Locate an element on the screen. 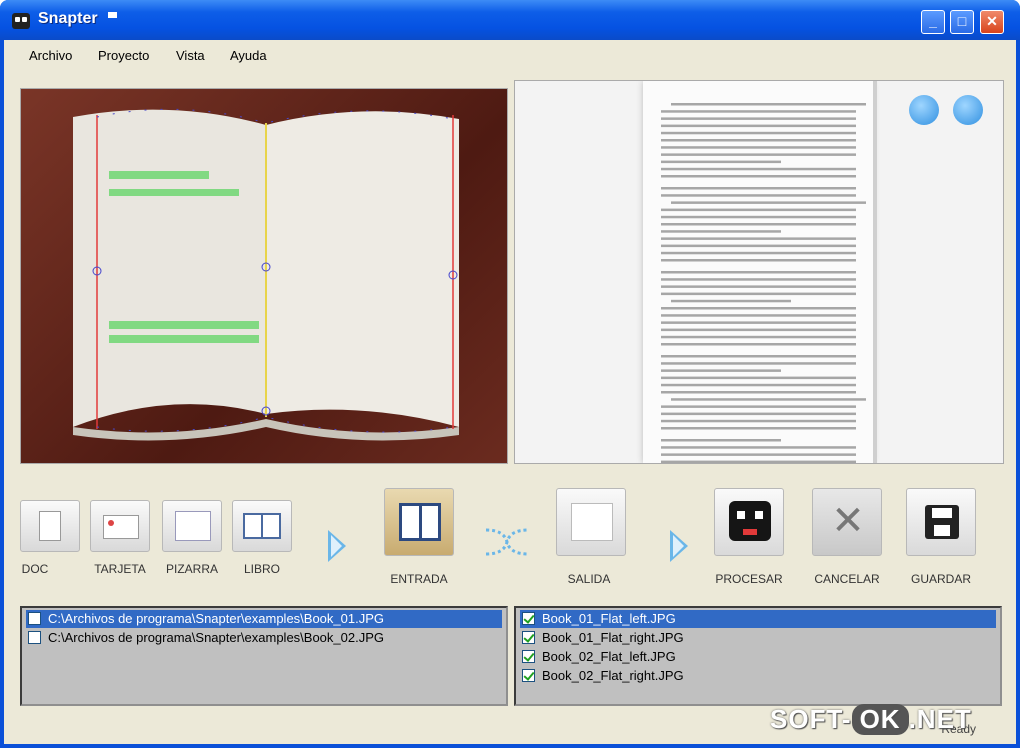 Image resolution: width=1020 pixels, height=748 pixels. salida-label: SALIDA is located at coordinates (589, 579).